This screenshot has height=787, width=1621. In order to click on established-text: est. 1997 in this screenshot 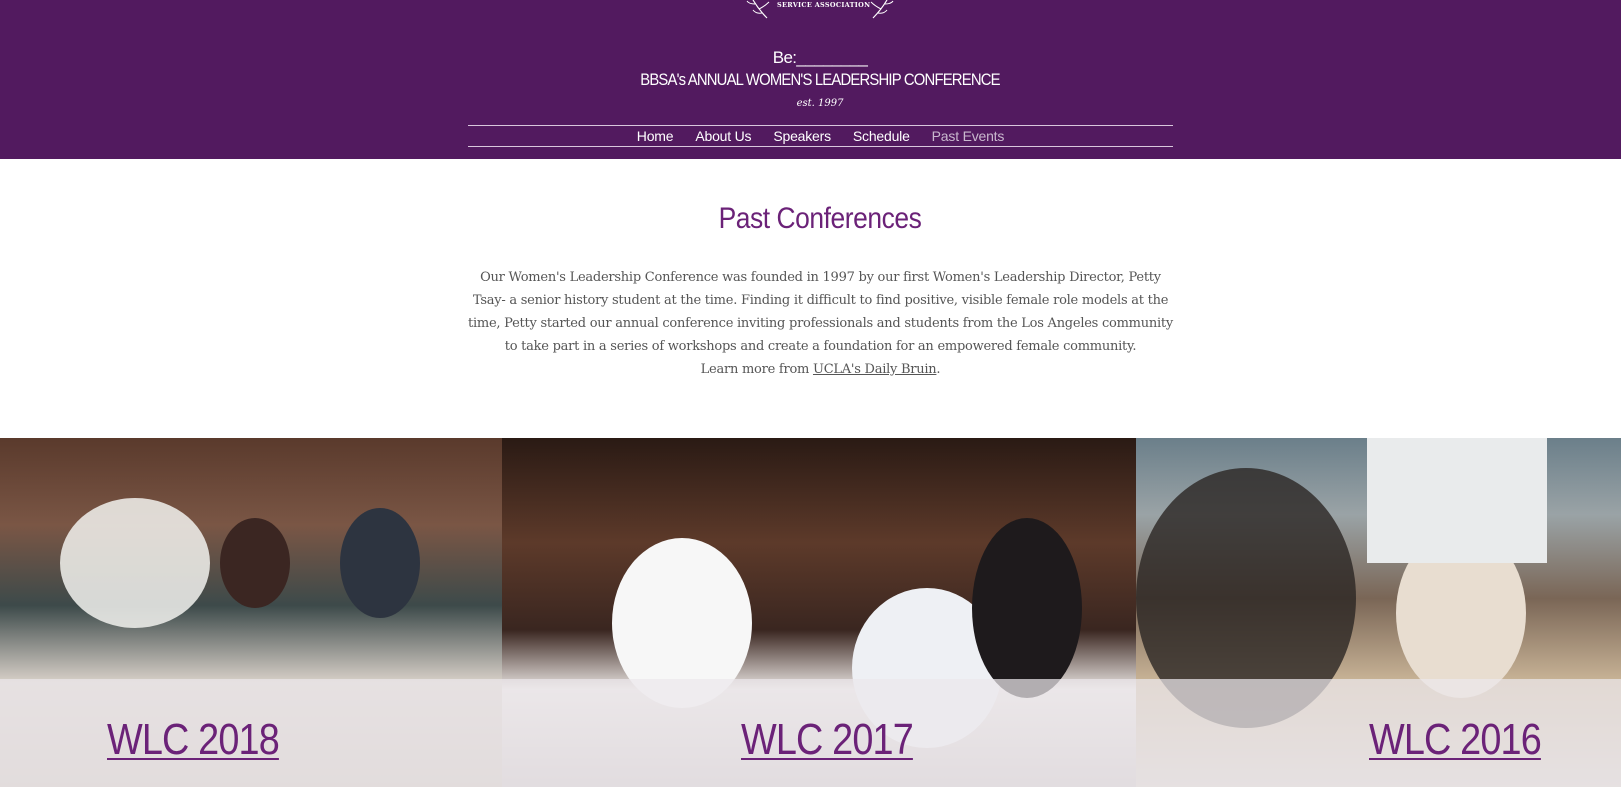, I will do `click(820, 103)`.